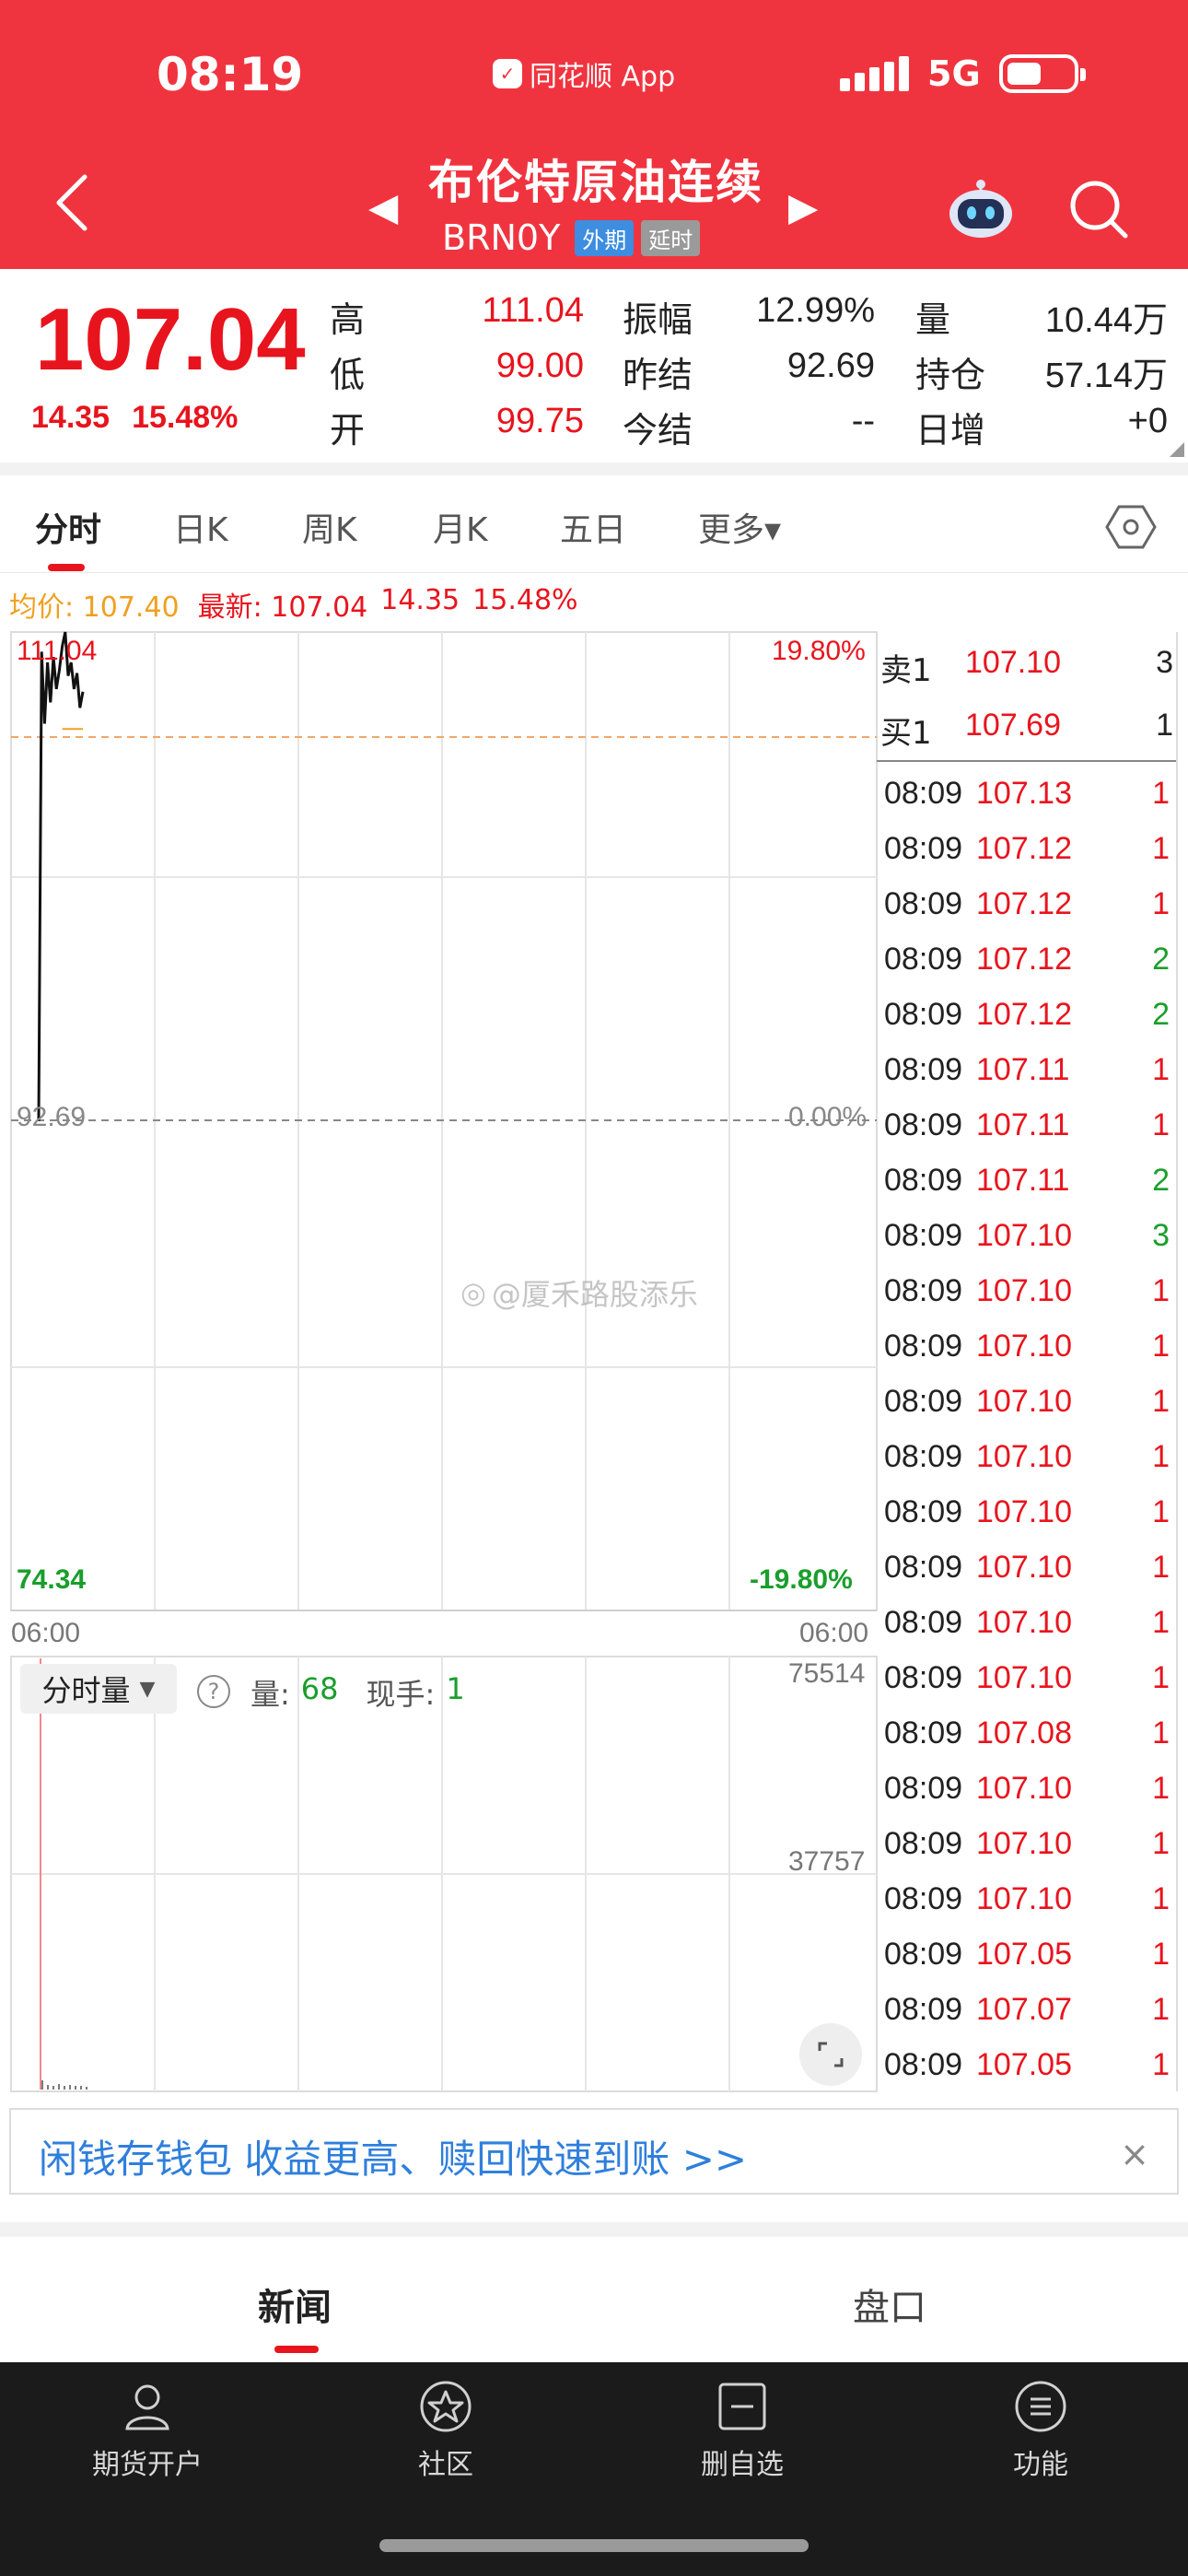  Describe the element at coordinates (1040, 2406) in the screenshot. I see `menu-list-icon` at that location.